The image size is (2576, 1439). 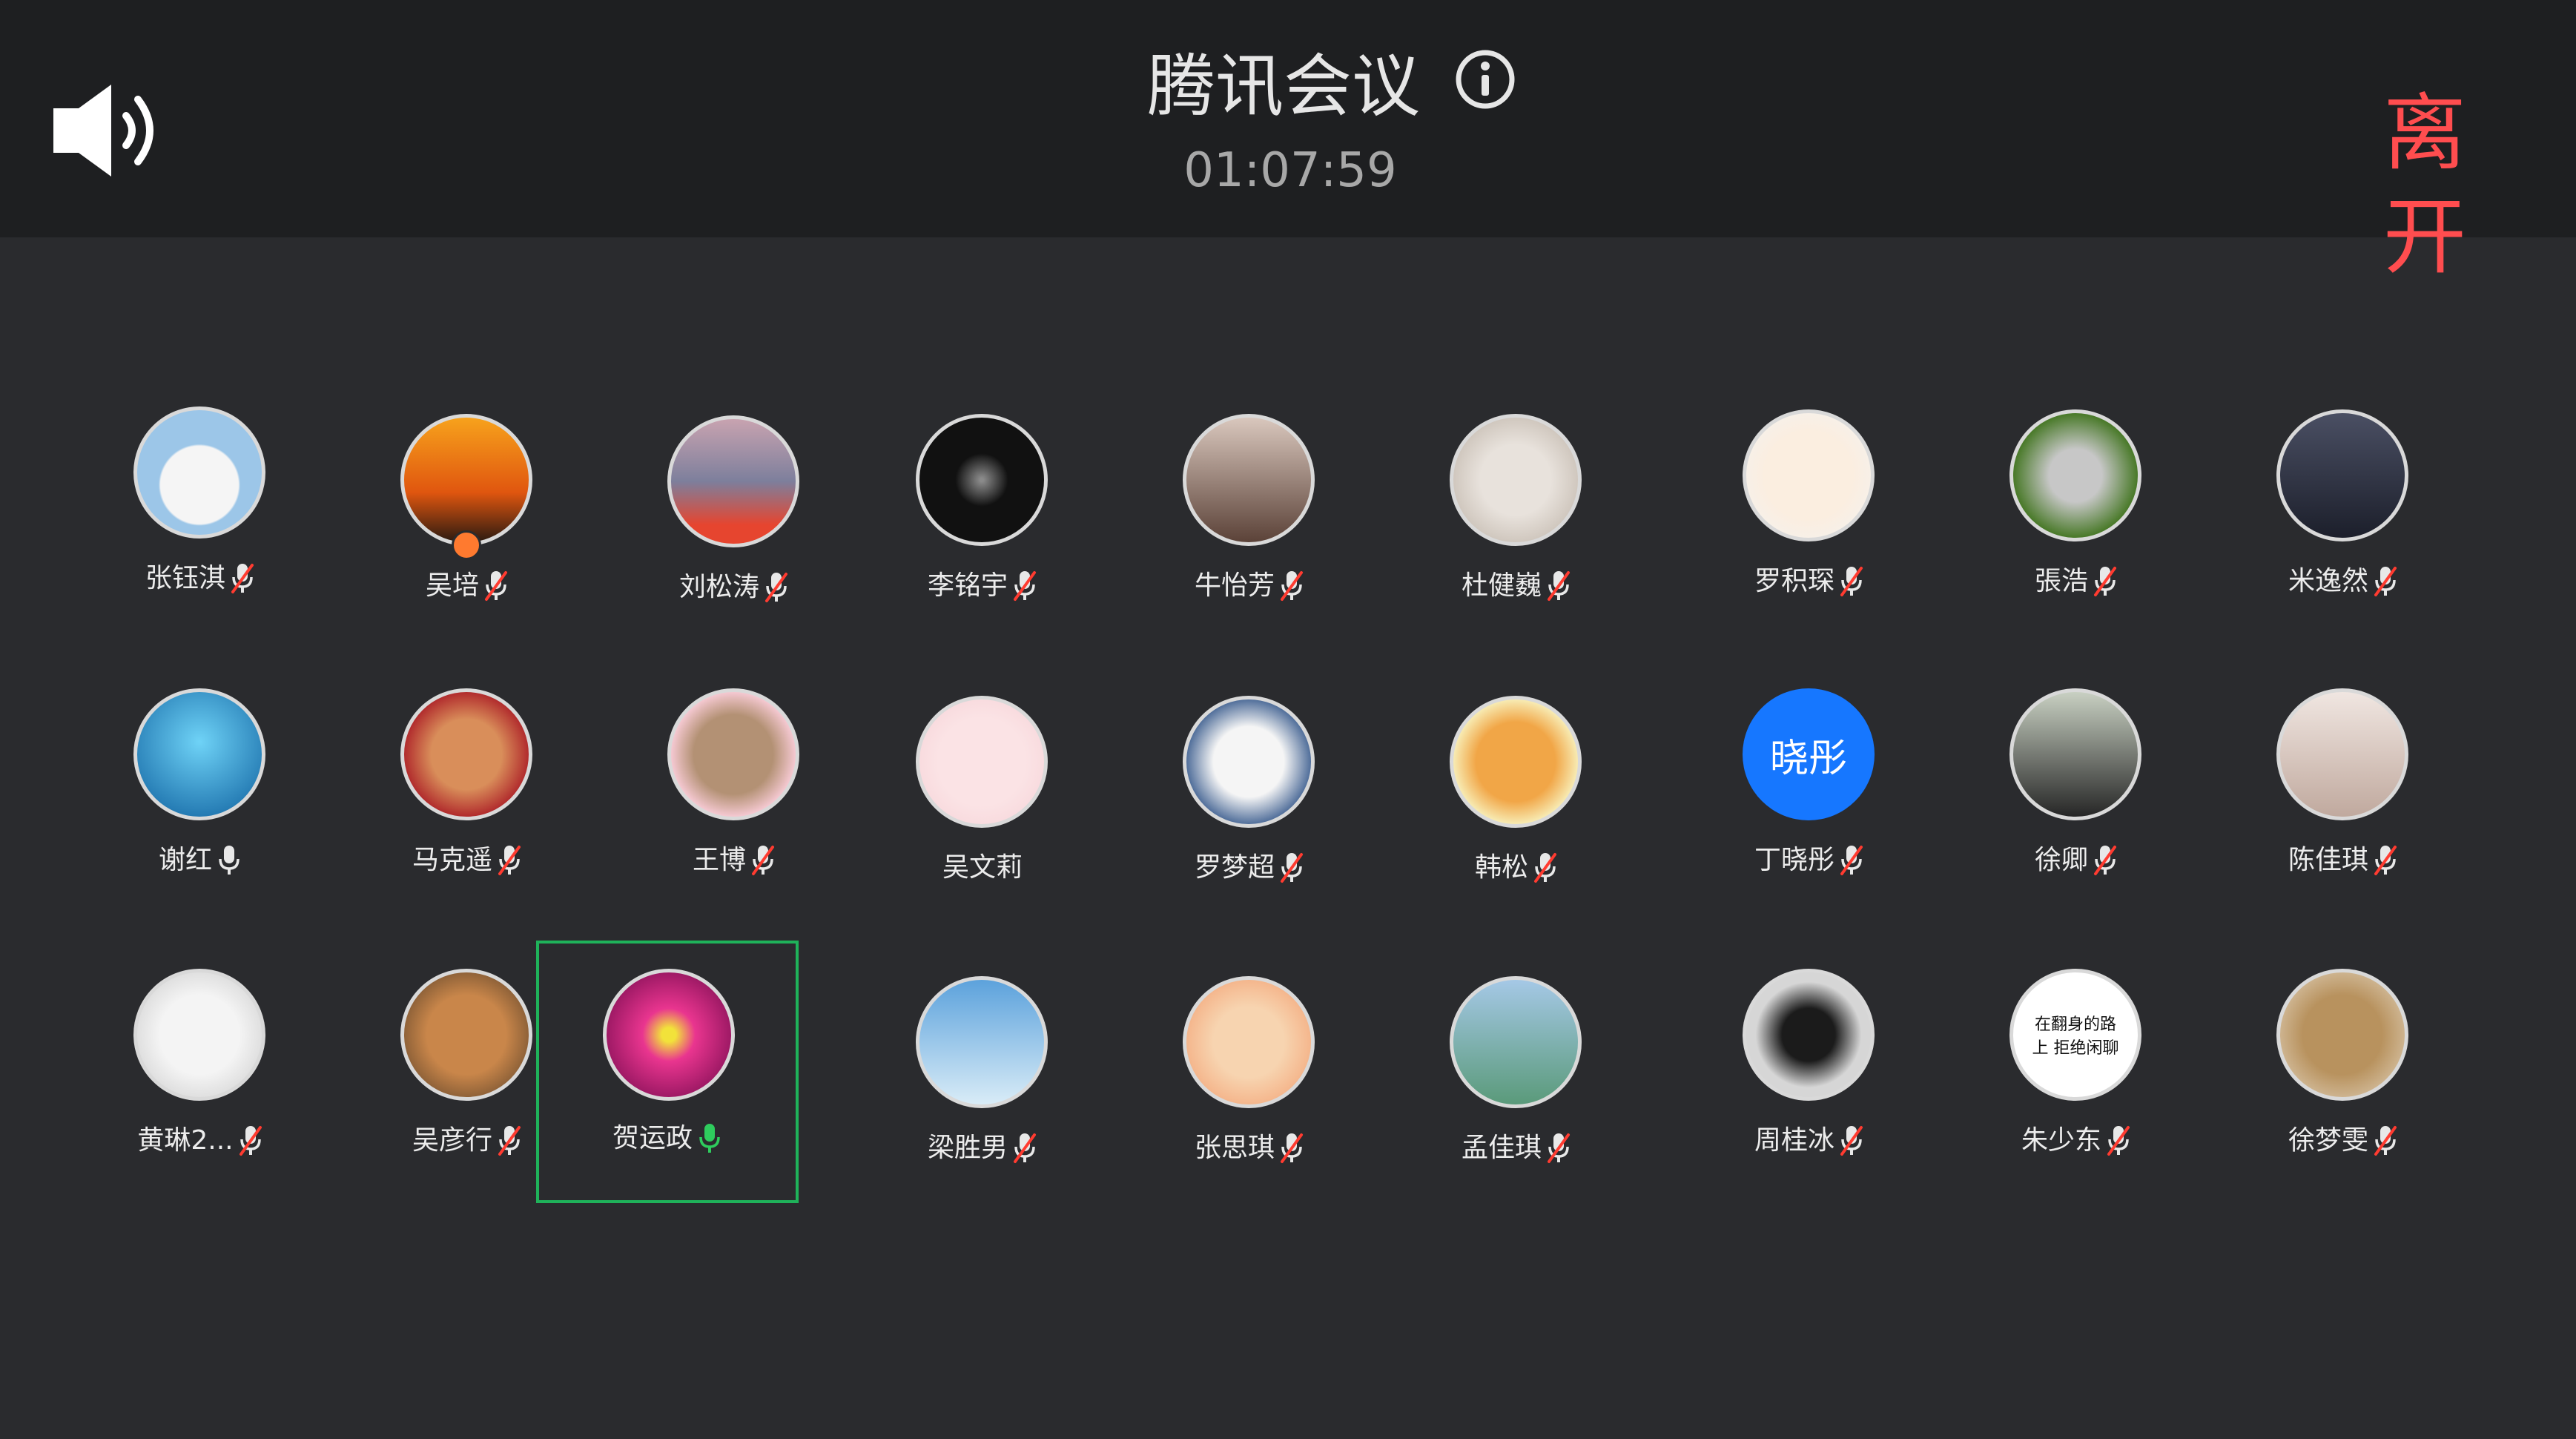 I want to click on avatar: 在翻身的路上 拒绝闲聊, so click(x=2075, y=1035).